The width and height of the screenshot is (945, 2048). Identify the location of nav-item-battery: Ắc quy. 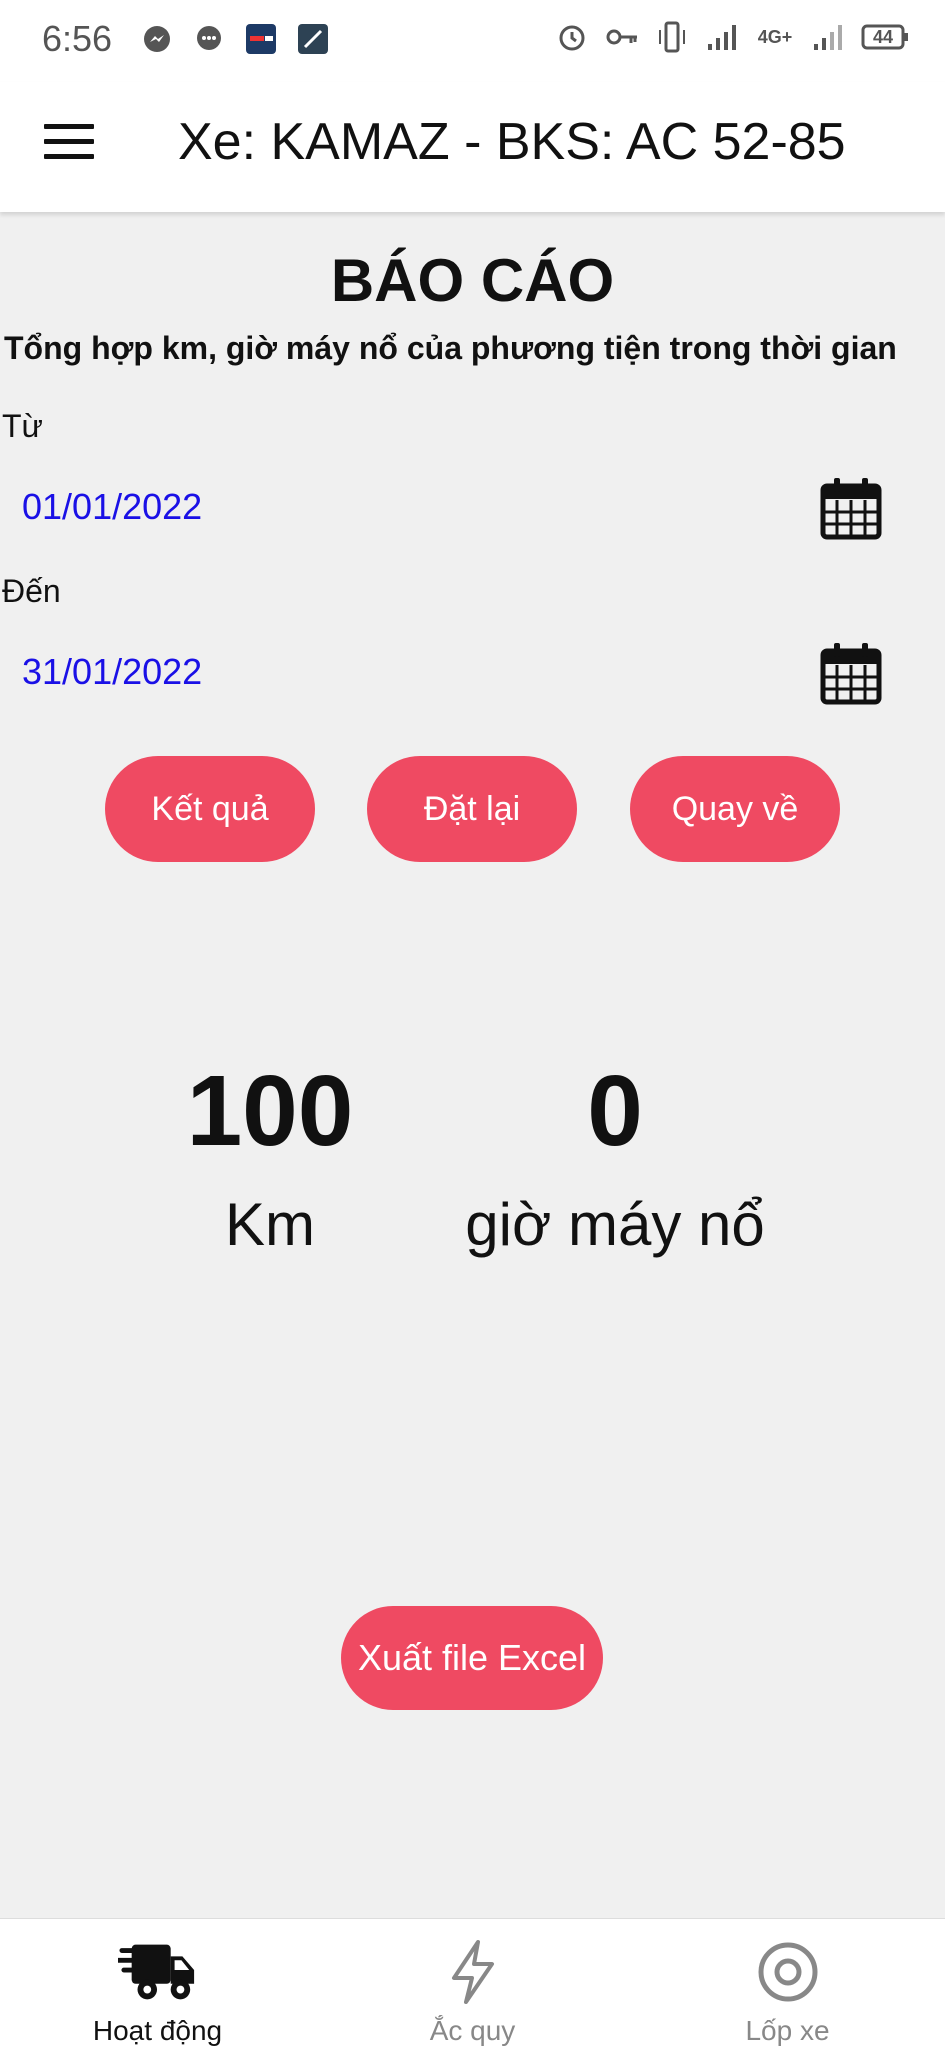
(472, 1983).